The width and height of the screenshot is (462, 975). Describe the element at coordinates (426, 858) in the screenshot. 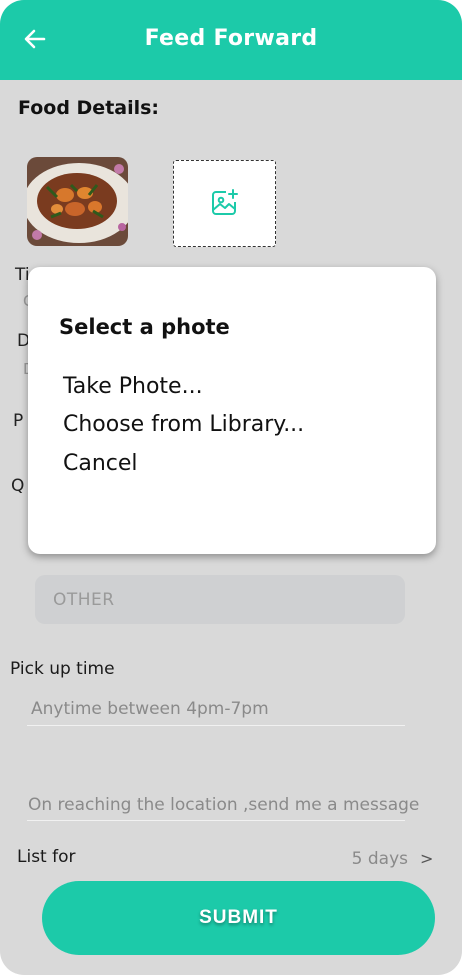

I see `chevron-right-icon: >` at that location.